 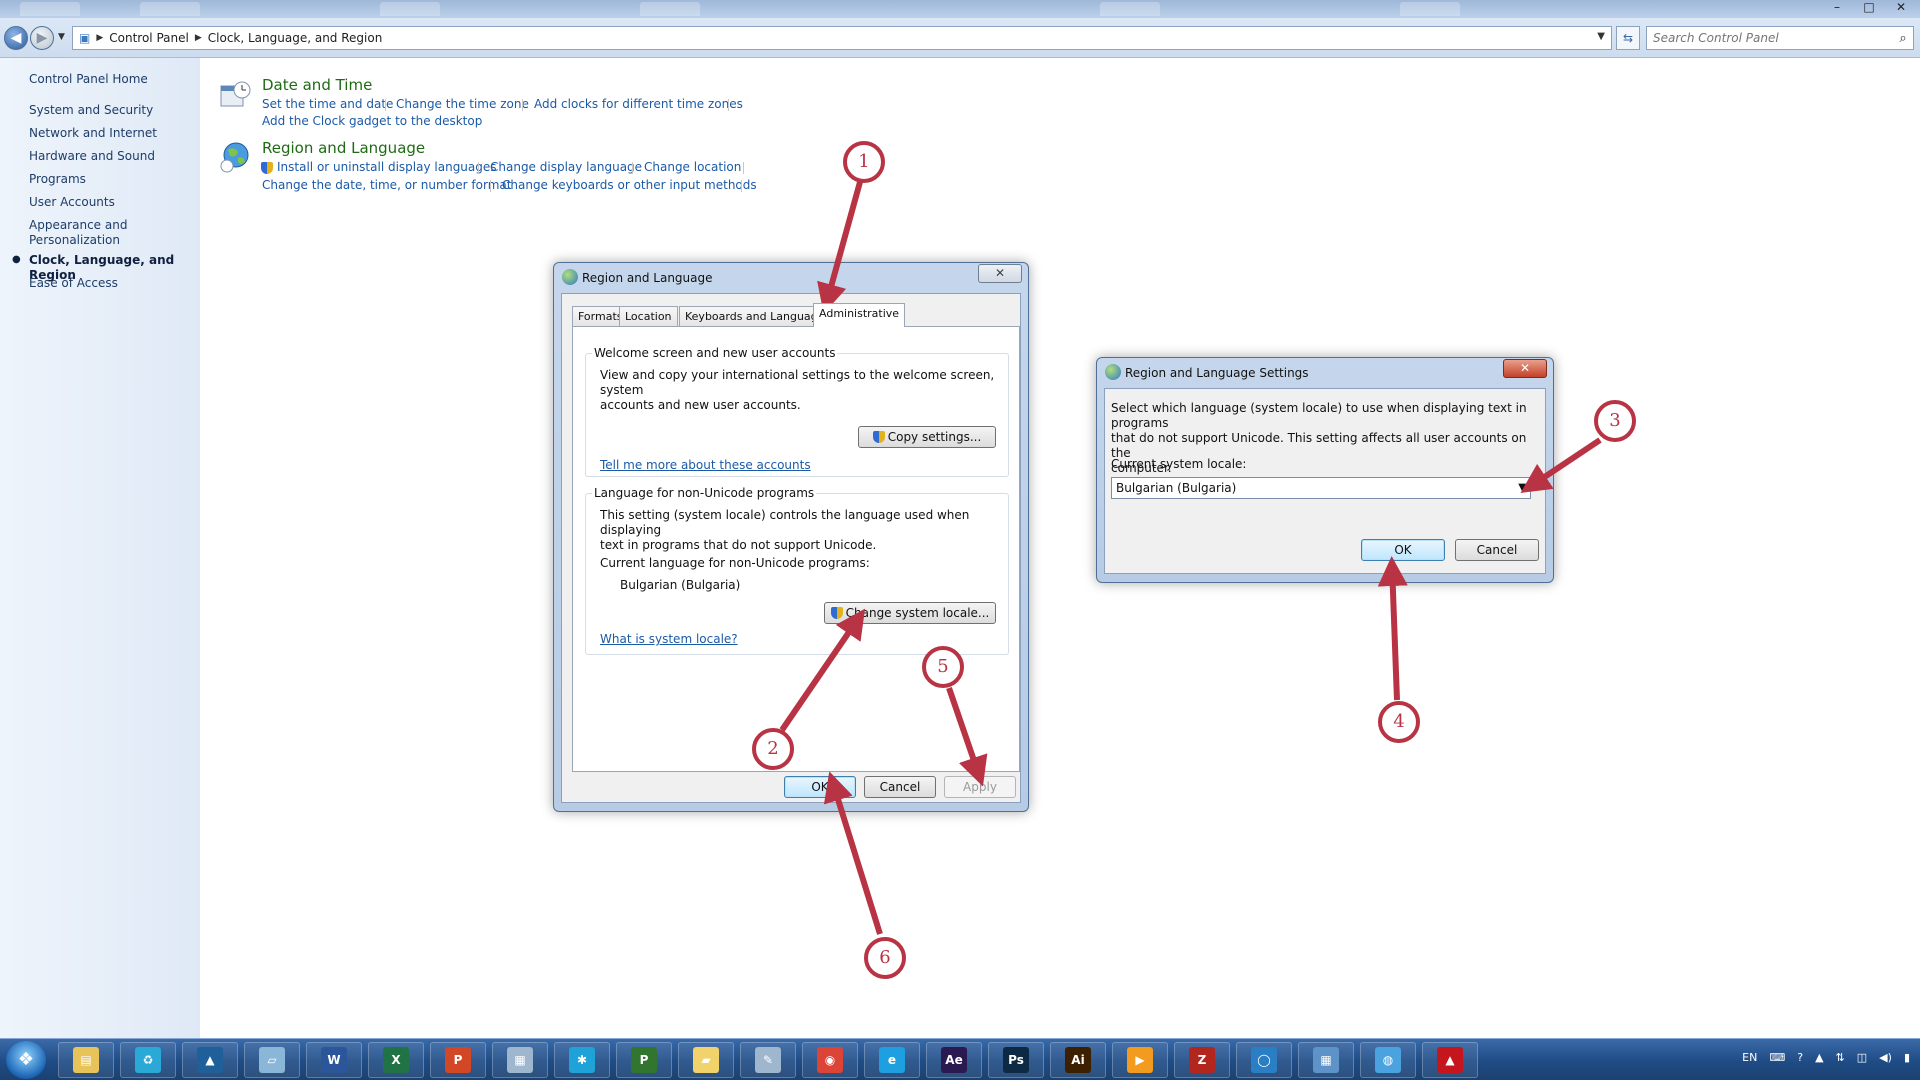 I want to click on minimize-button: –, so click(x=1837, y=7).